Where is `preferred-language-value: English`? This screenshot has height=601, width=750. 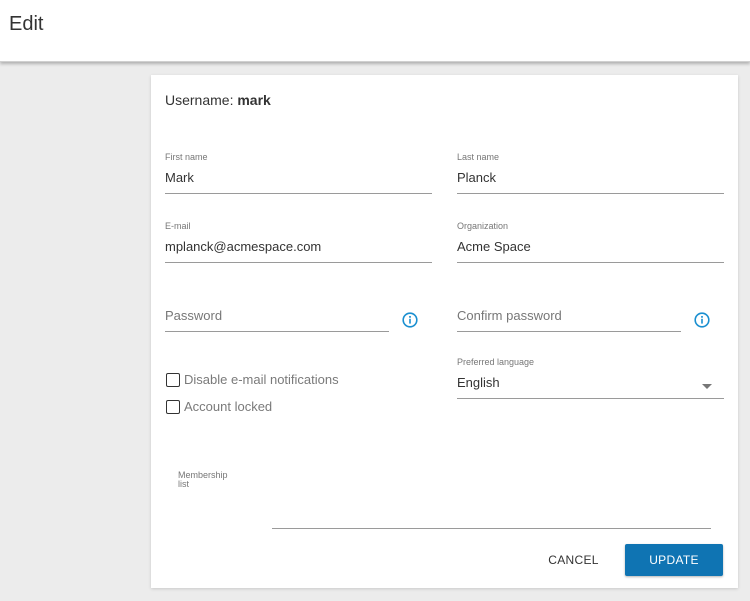
preferred-language-value: English is located at coordinates (590, 383).